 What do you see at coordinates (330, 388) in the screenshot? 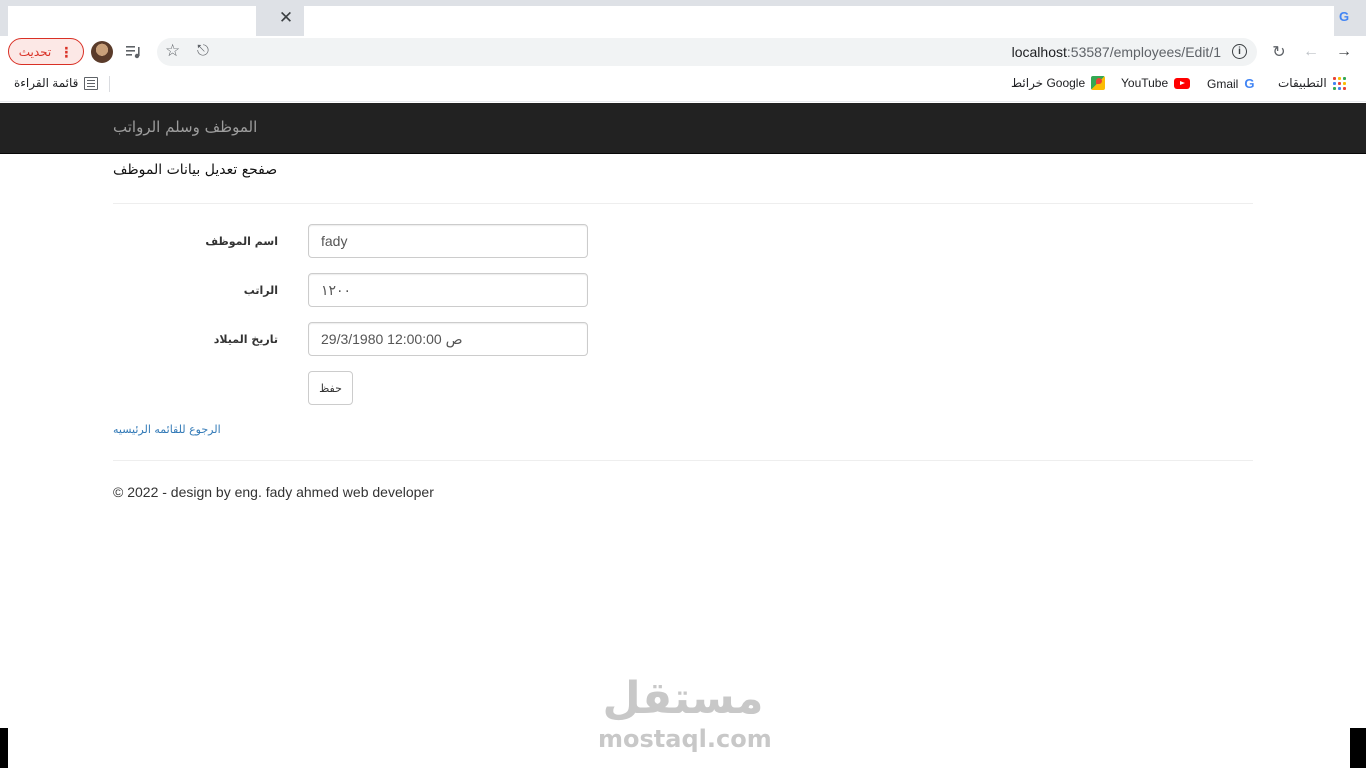
I see `save-button: حفظ` at bounding box center [330, 388].